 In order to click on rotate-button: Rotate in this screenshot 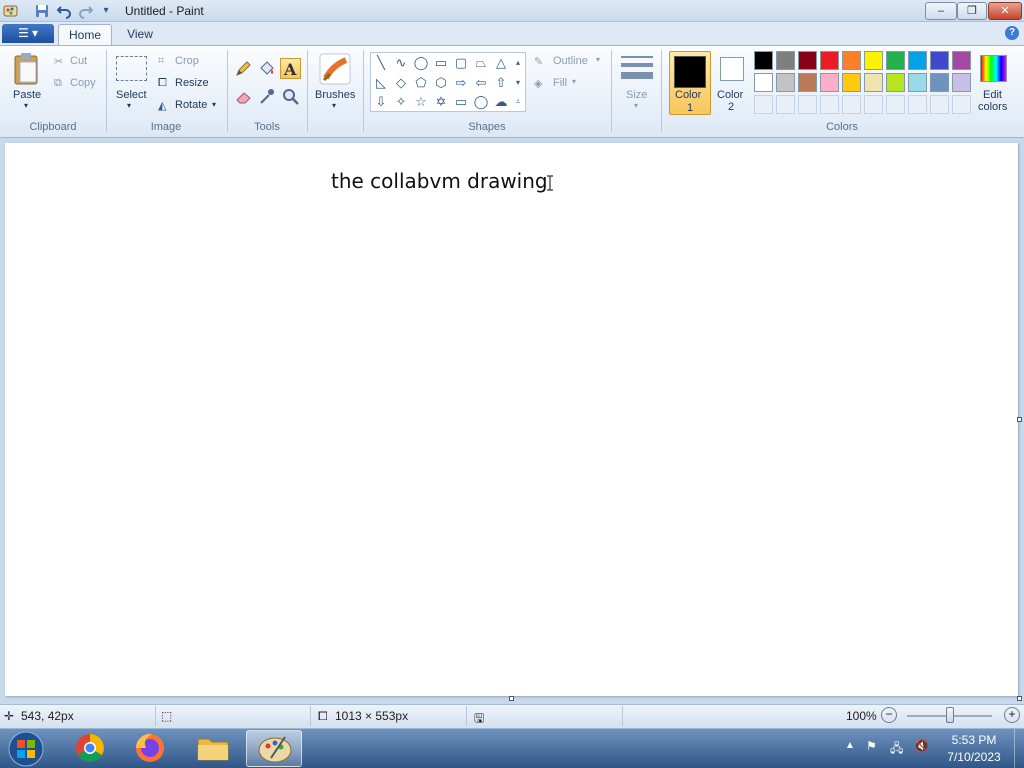, I will do `click(191, 105)`.